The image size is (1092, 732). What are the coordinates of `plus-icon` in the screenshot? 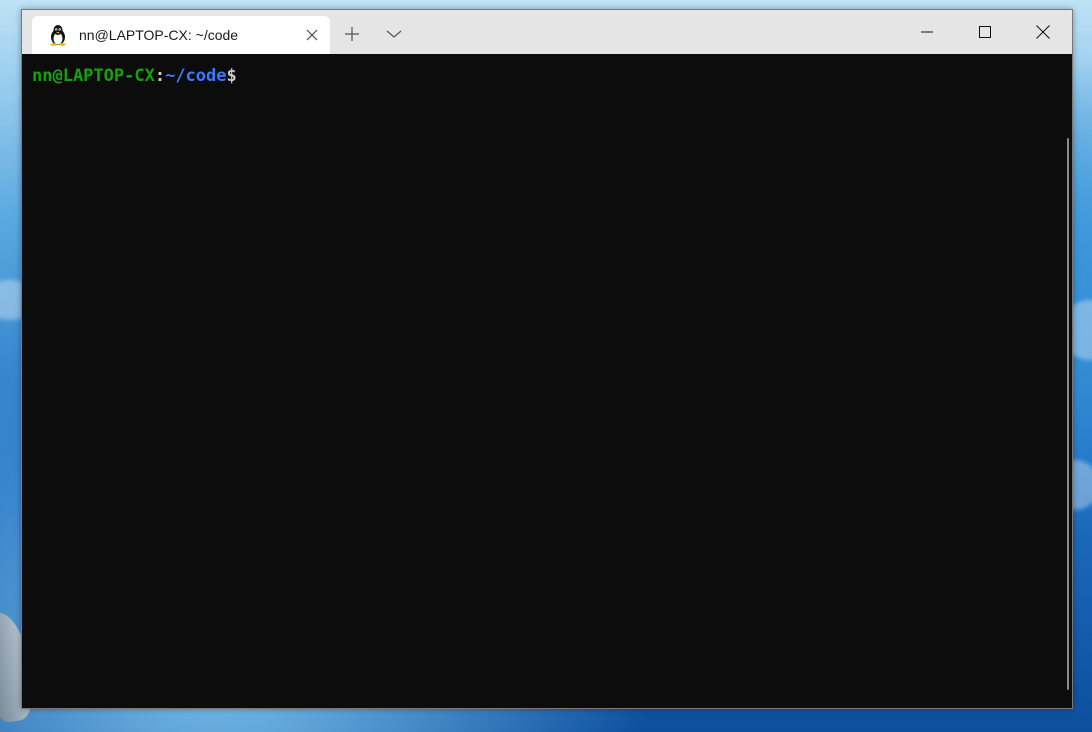 It's located at (352, 34).